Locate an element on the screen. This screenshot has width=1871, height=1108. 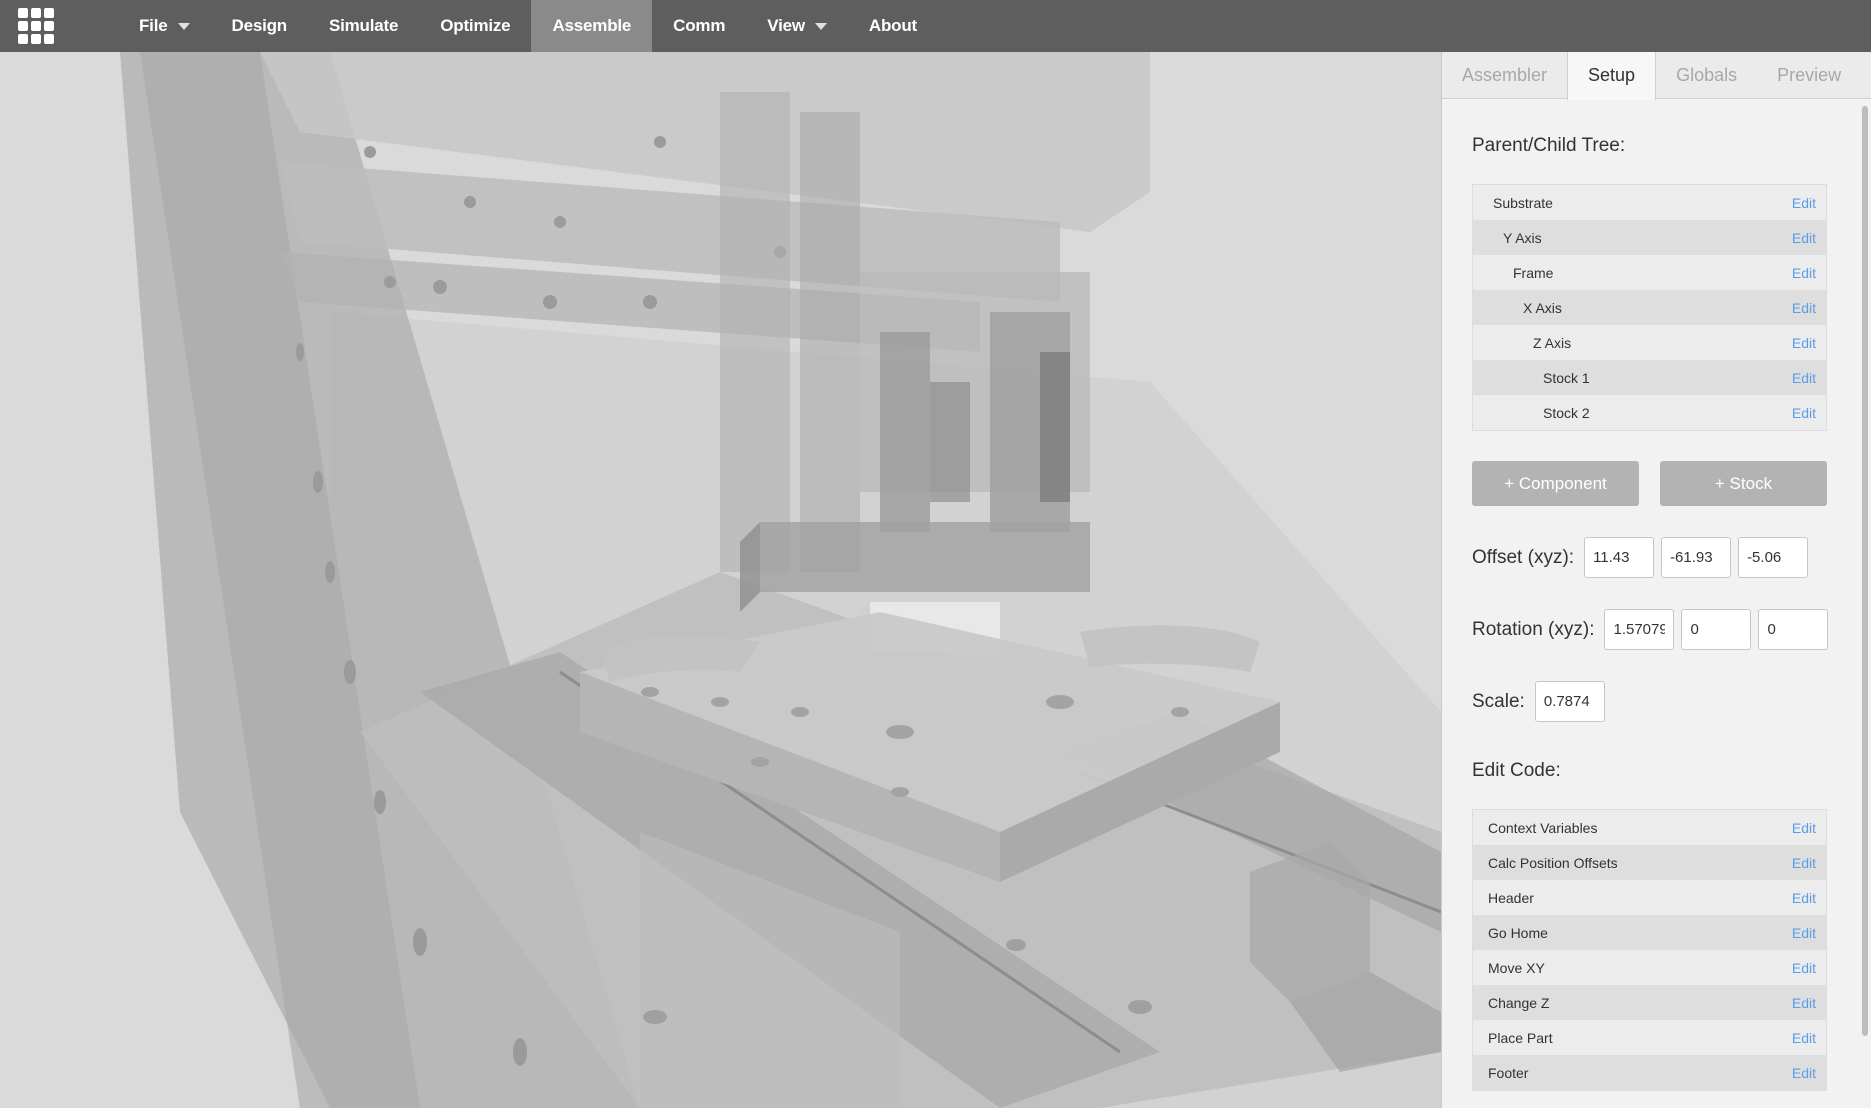
tree-row-label: Z Axis is located at coordinates (1552, 342).